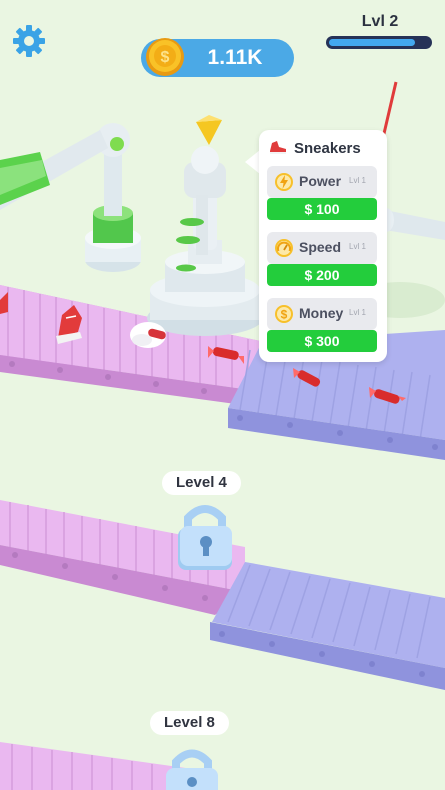 The height and width of the screenshot is (790, 445). What do you see at coordinates (322, 341) in the screenshot?
I see `buy-money-button: $ 300` at bounding box center [322, 341].